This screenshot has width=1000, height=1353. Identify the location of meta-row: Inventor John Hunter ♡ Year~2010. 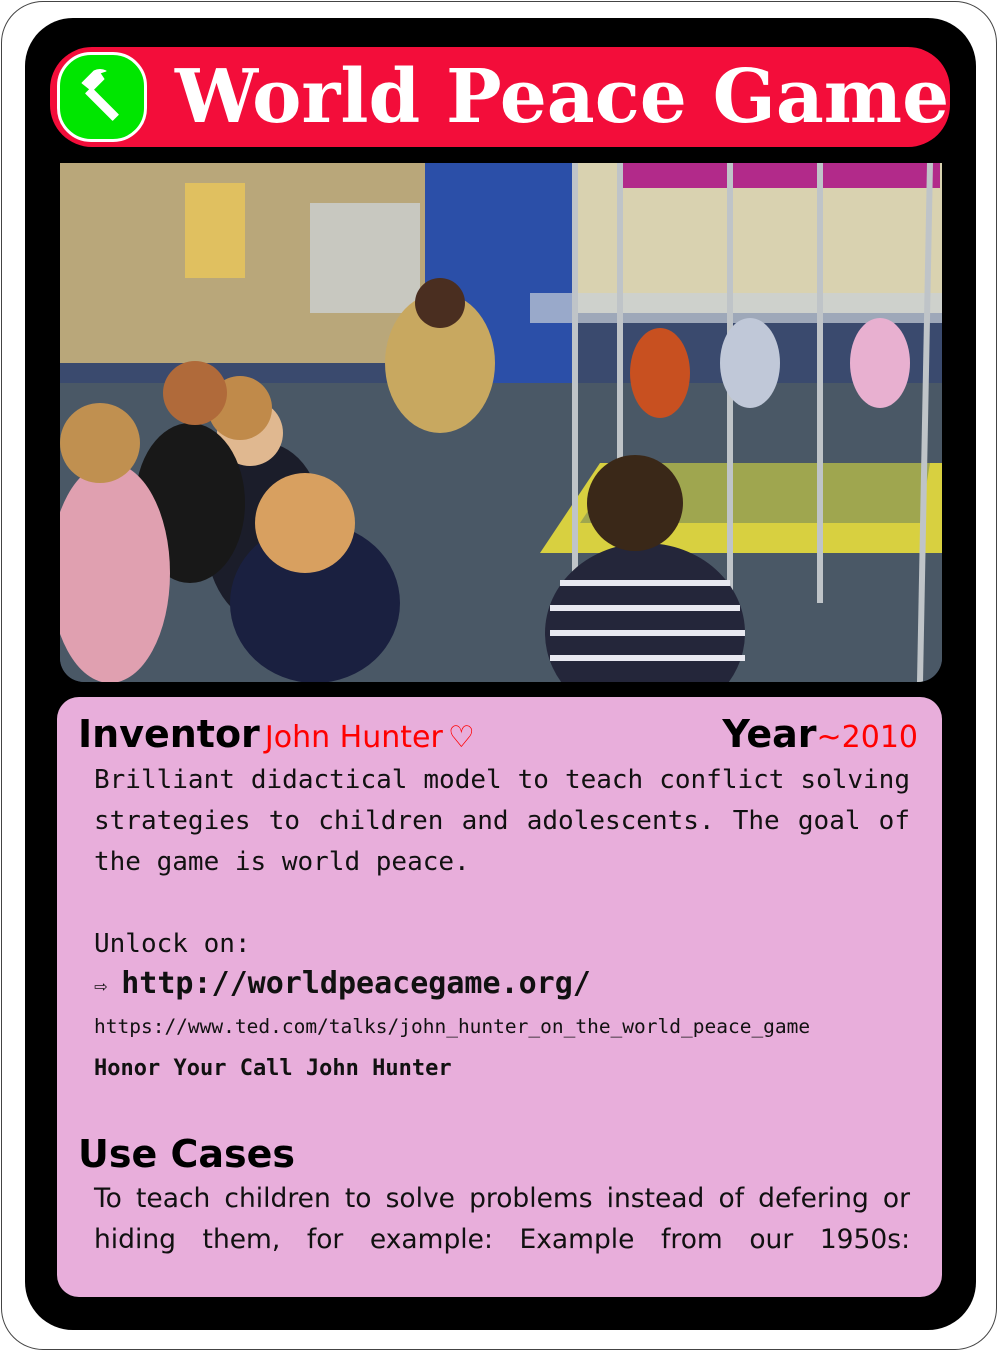
(498, 736).